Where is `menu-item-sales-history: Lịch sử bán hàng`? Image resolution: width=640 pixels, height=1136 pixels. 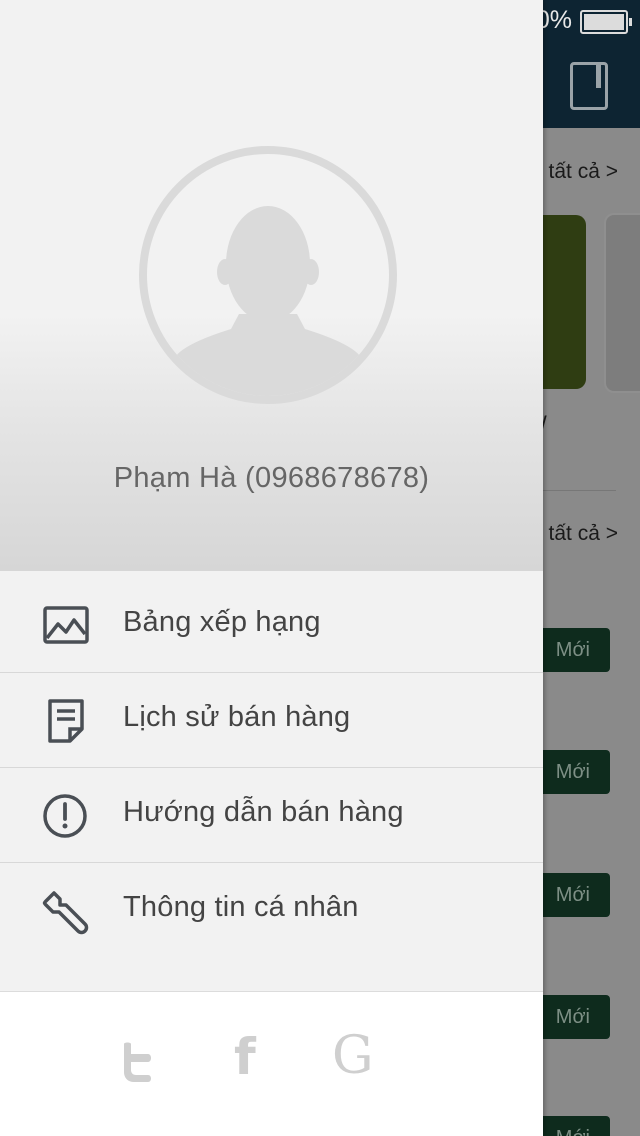
menu-item-sales-history: Lịch sử bán hàng is located at coordinates (271, 720).